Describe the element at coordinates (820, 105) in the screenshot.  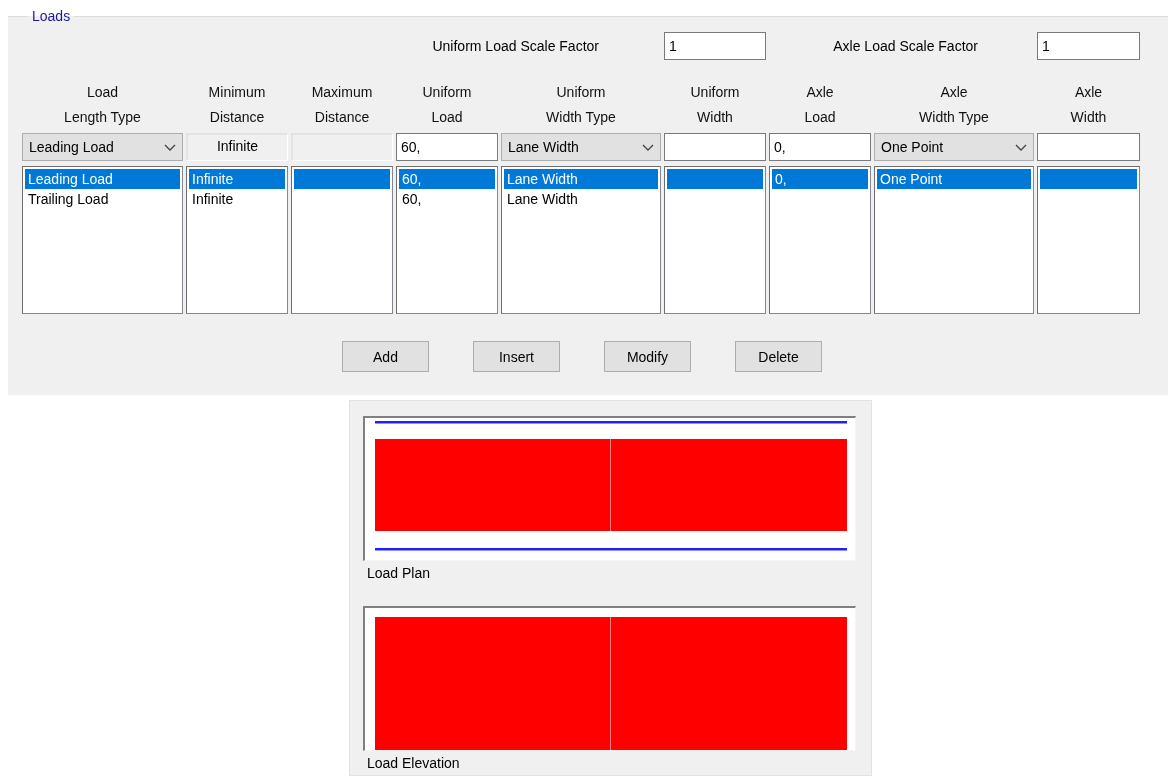
I see `column-header: Axle Load` at that location.